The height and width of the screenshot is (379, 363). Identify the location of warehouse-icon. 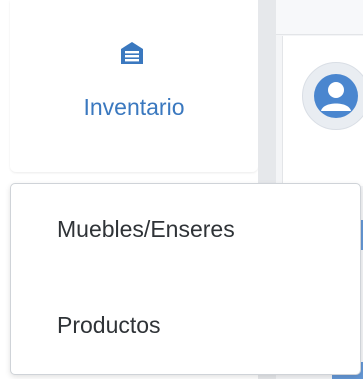
(132, 53).